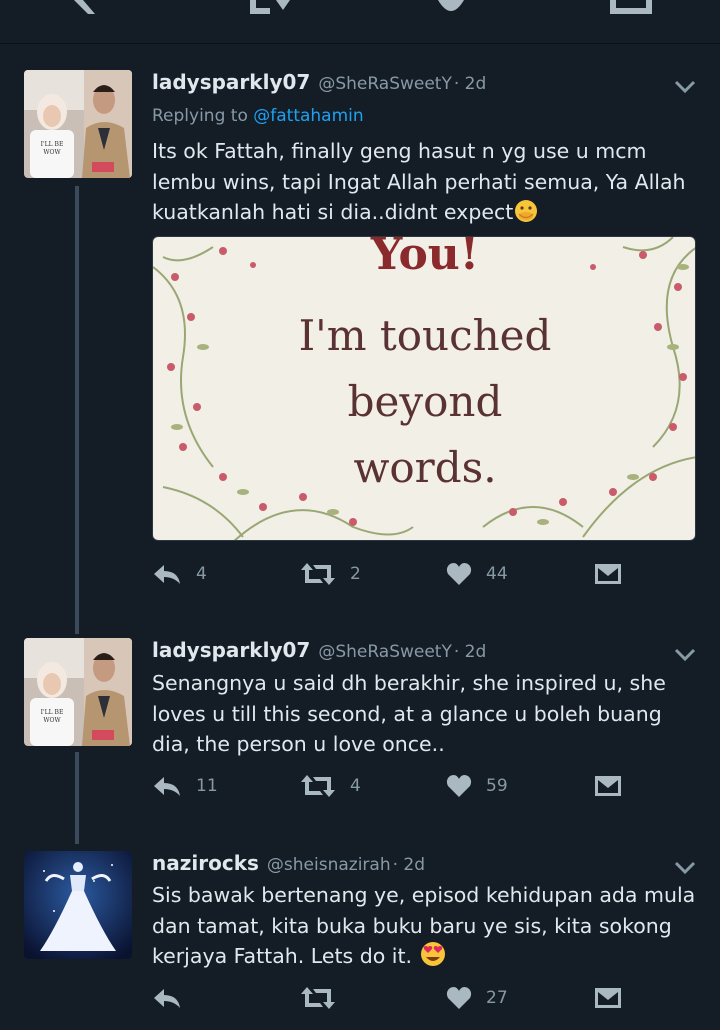  I want to click on image-text-line3: beyond, so click(425, 401).